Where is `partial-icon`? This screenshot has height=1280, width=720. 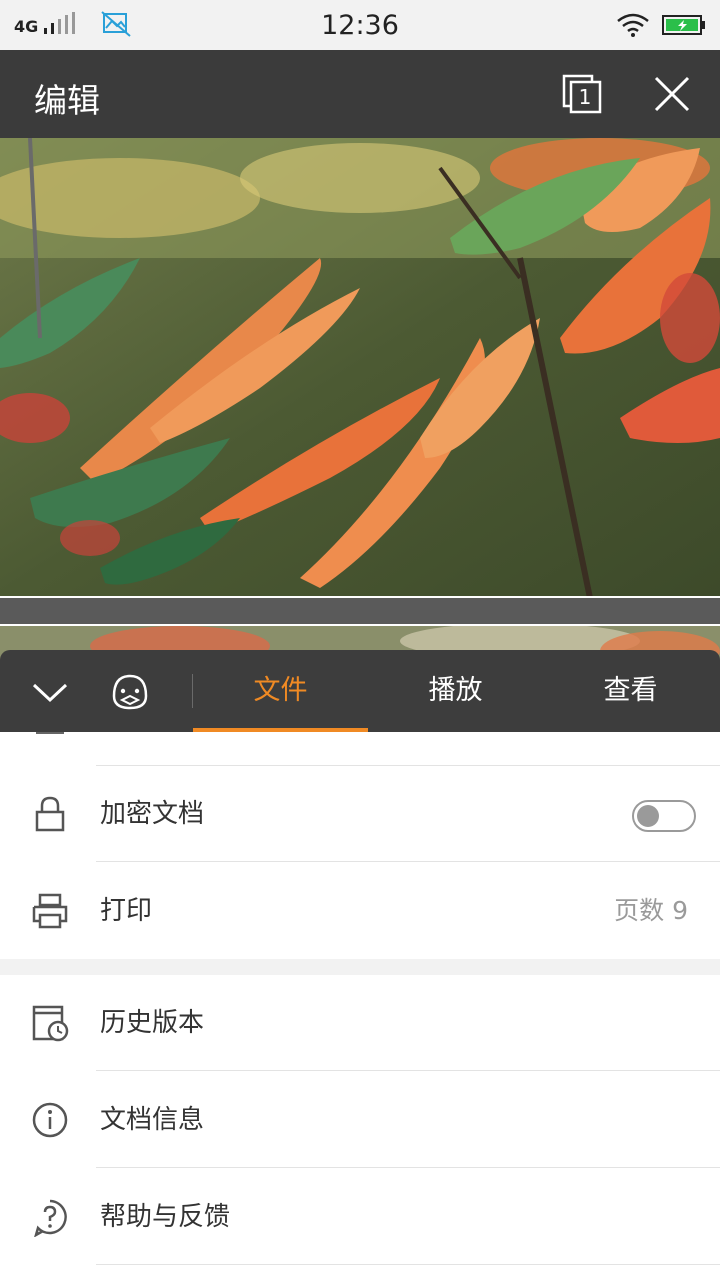 partial-icon is located at coordinates (50, 733).